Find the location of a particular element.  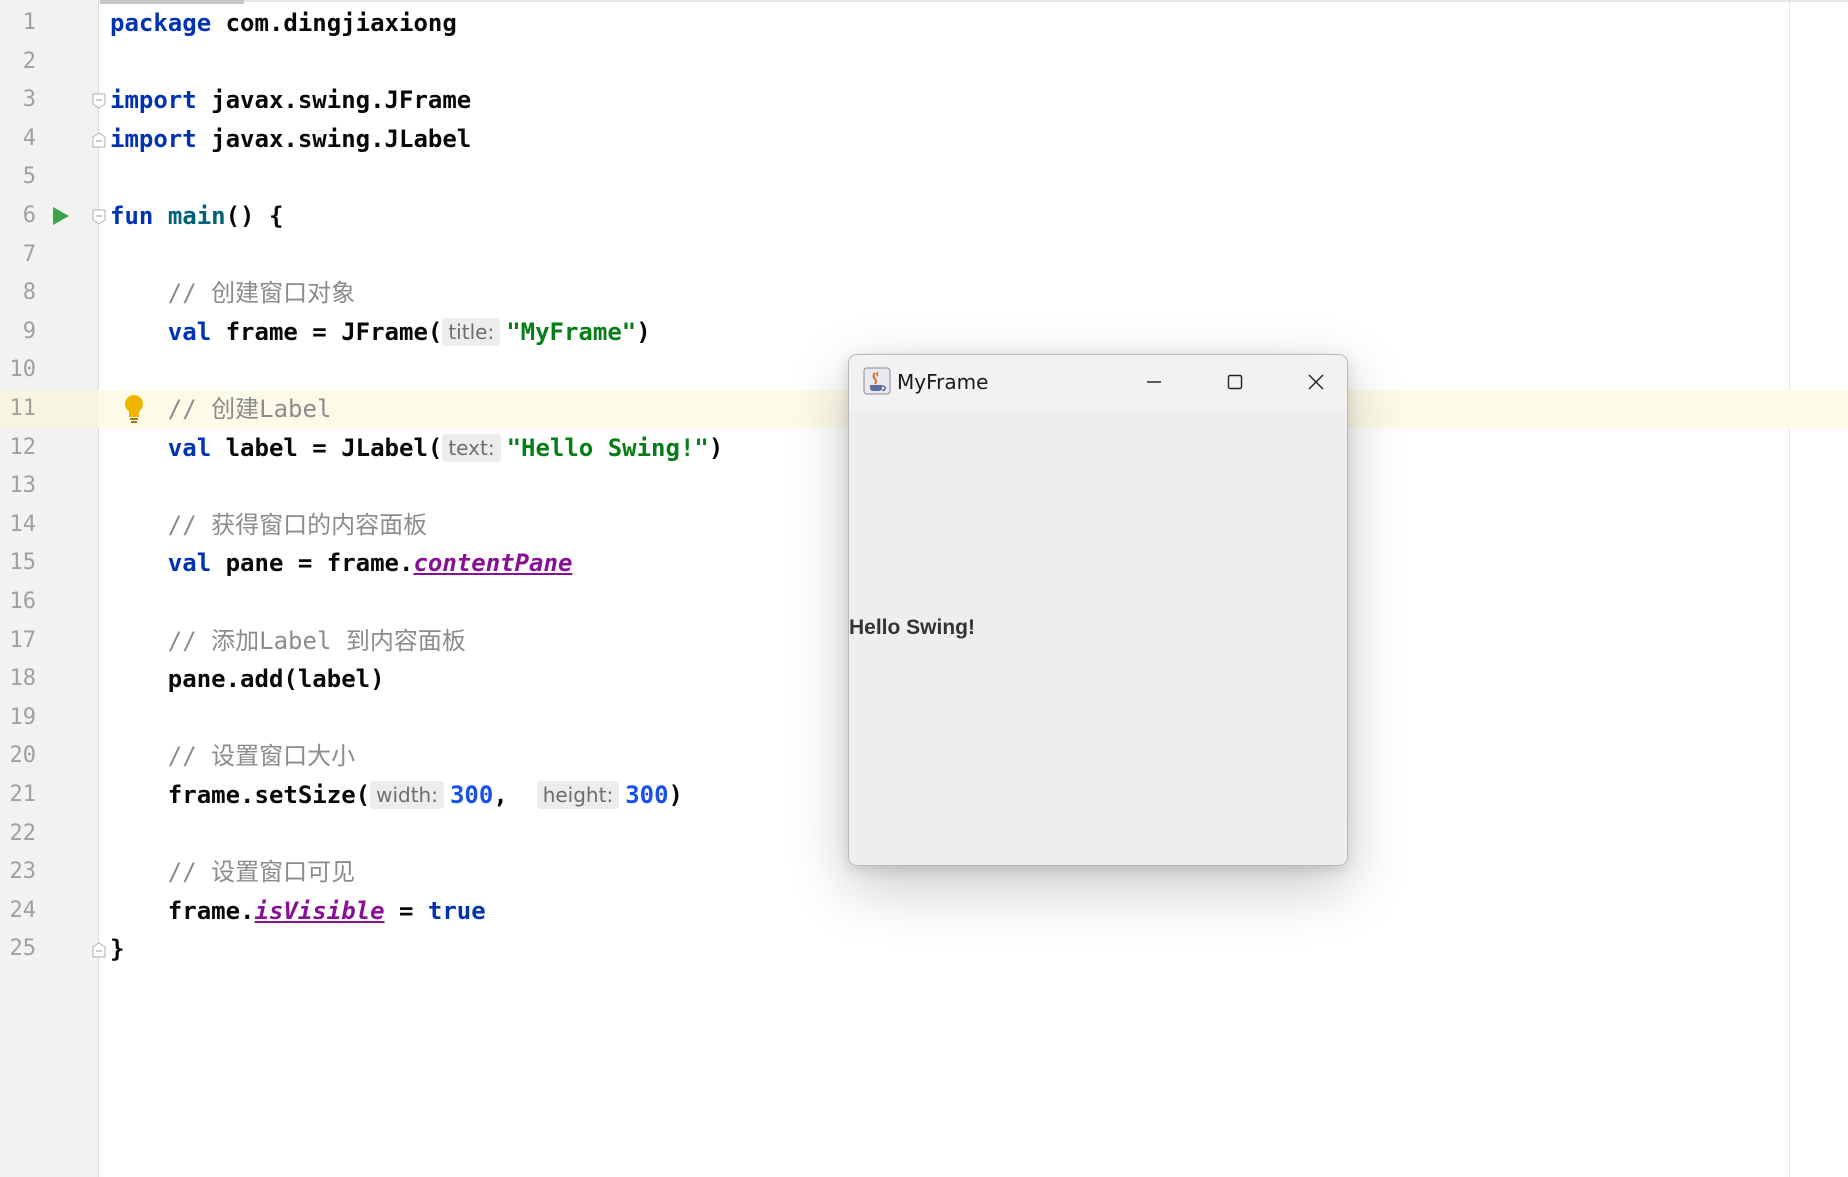

line-number: 15 is located at coordinates (23, 563).